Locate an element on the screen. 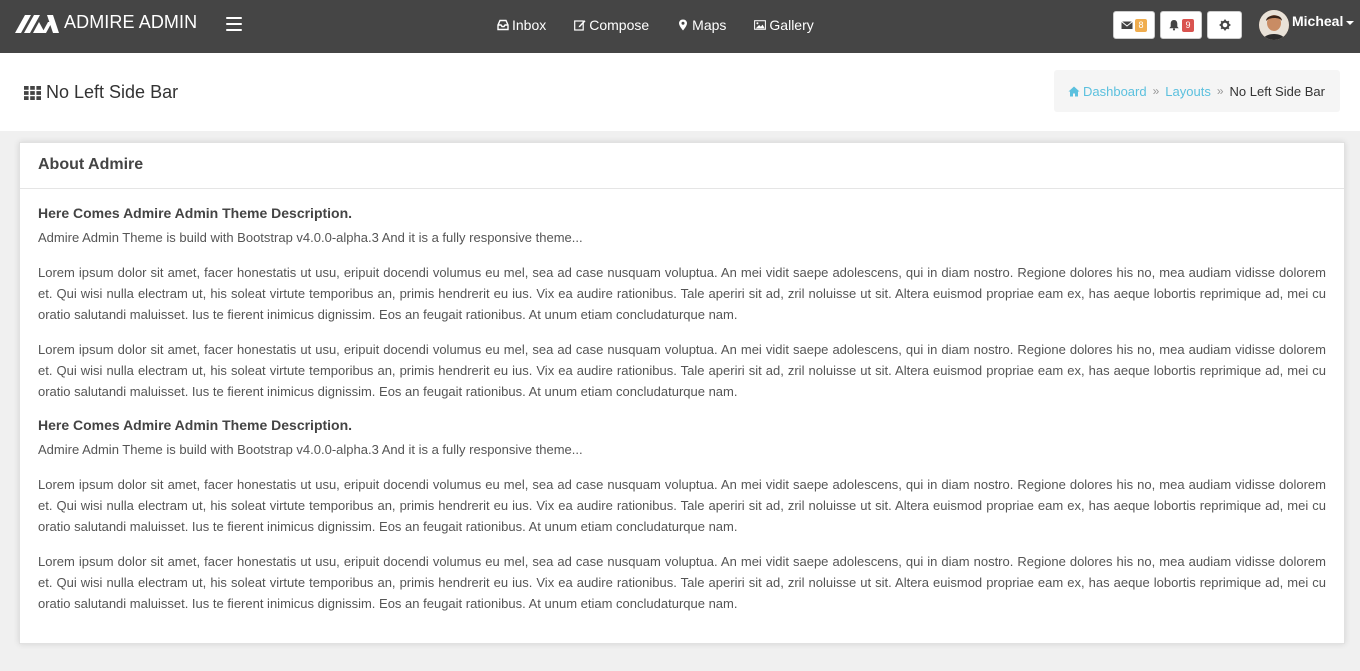 This screenshot has width=1360, height=671. avatar is located at coordinates (1274, 25).